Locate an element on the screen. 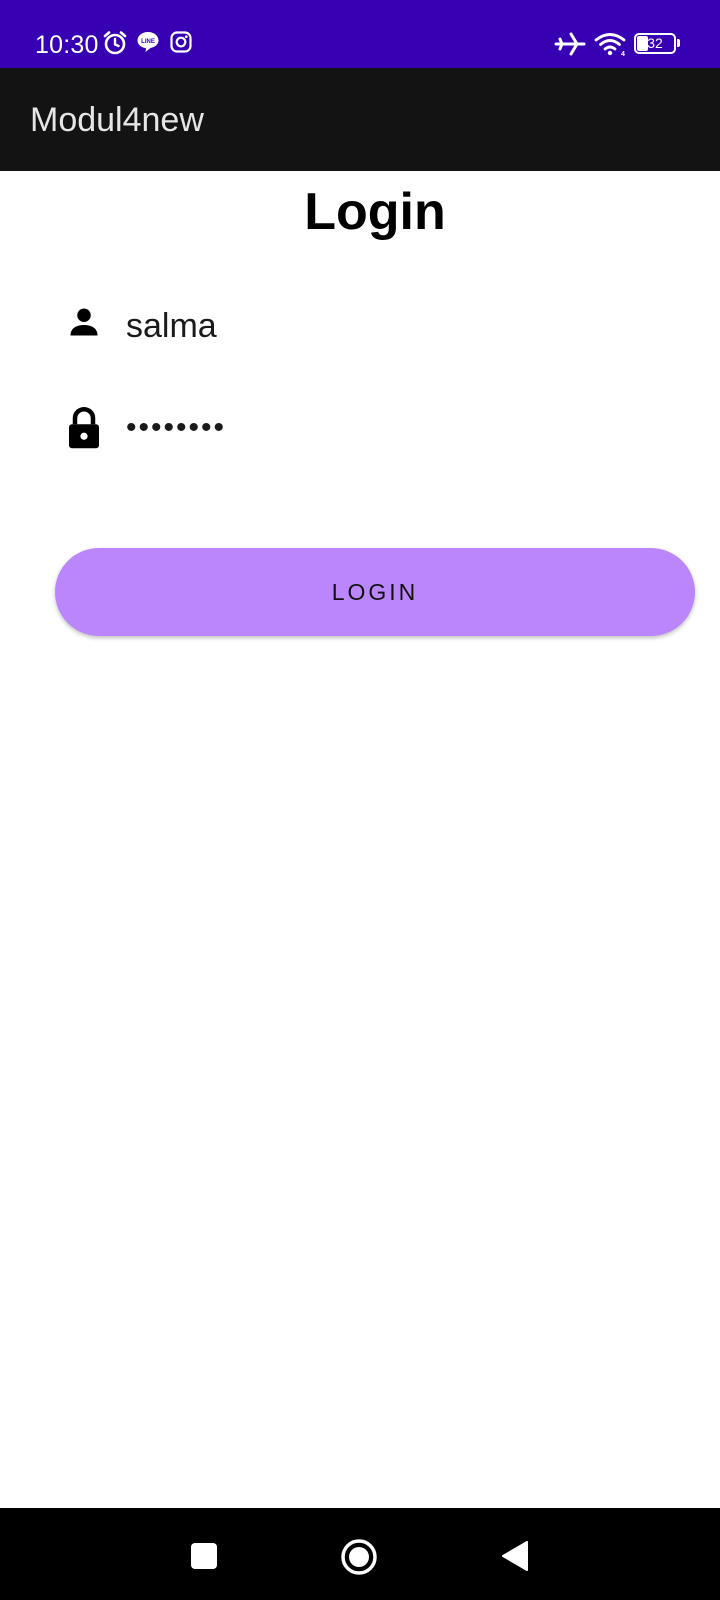 The height and width of the screenshot is (1600, 720). battery-level: 32 is located at coordinates (655, 43).